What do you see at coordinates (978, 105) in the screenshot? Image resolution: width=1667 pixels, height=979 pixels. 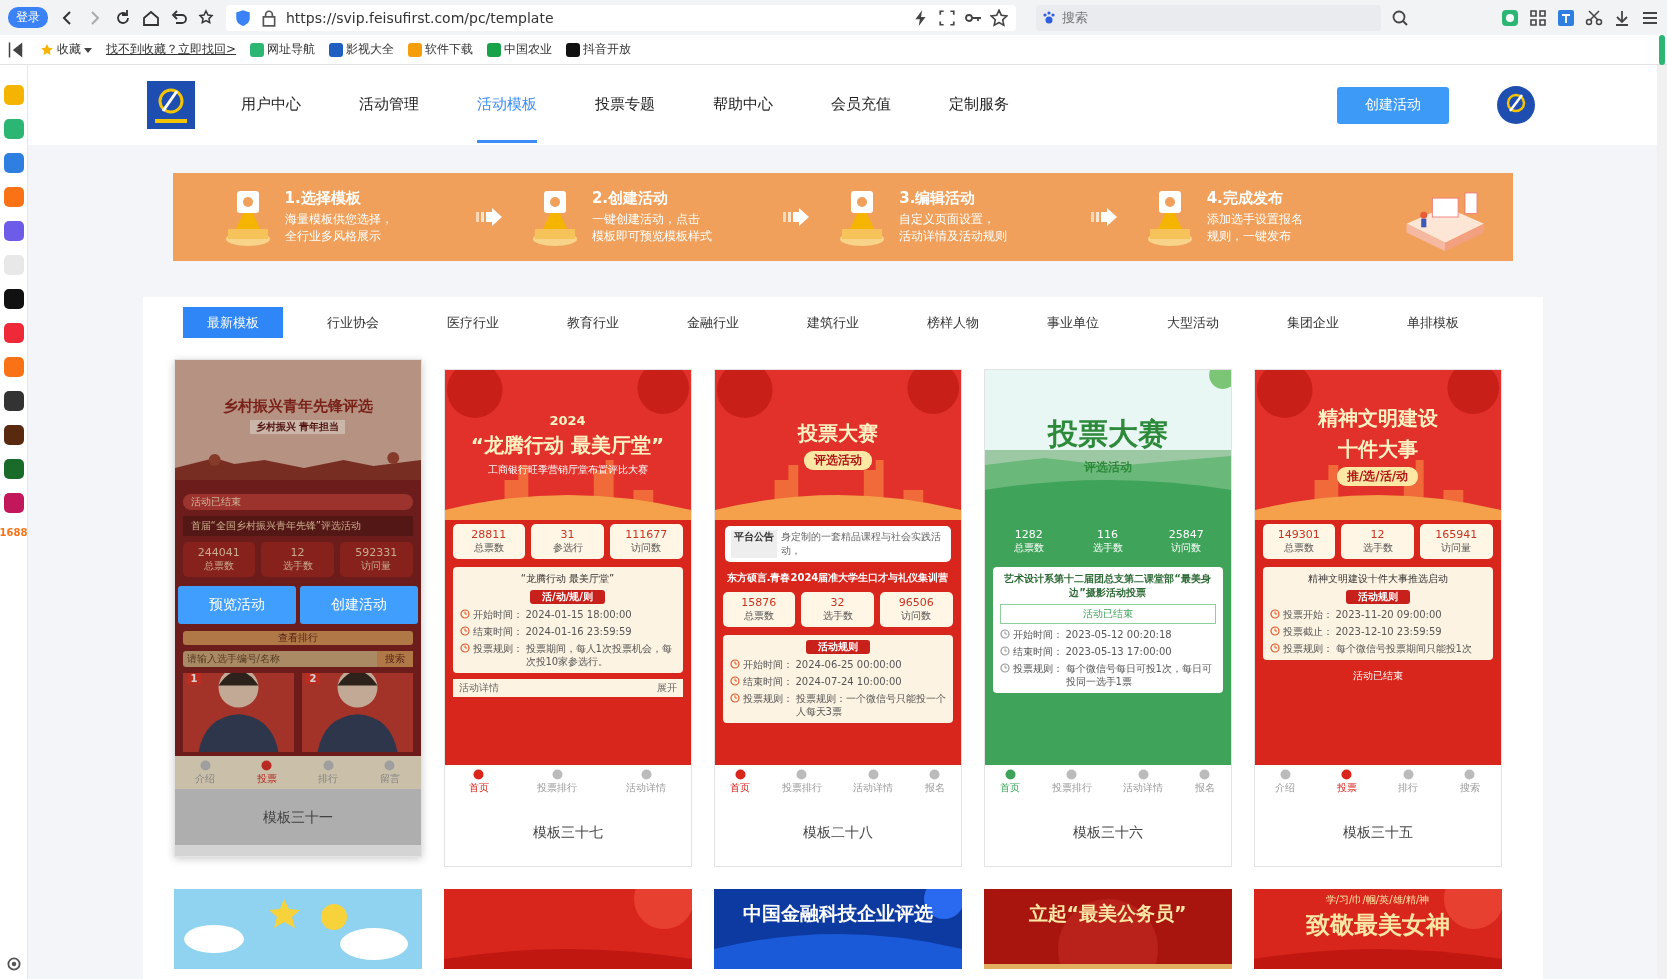 I see `nav-link: 定制服务` at bounding box center [978, 105].